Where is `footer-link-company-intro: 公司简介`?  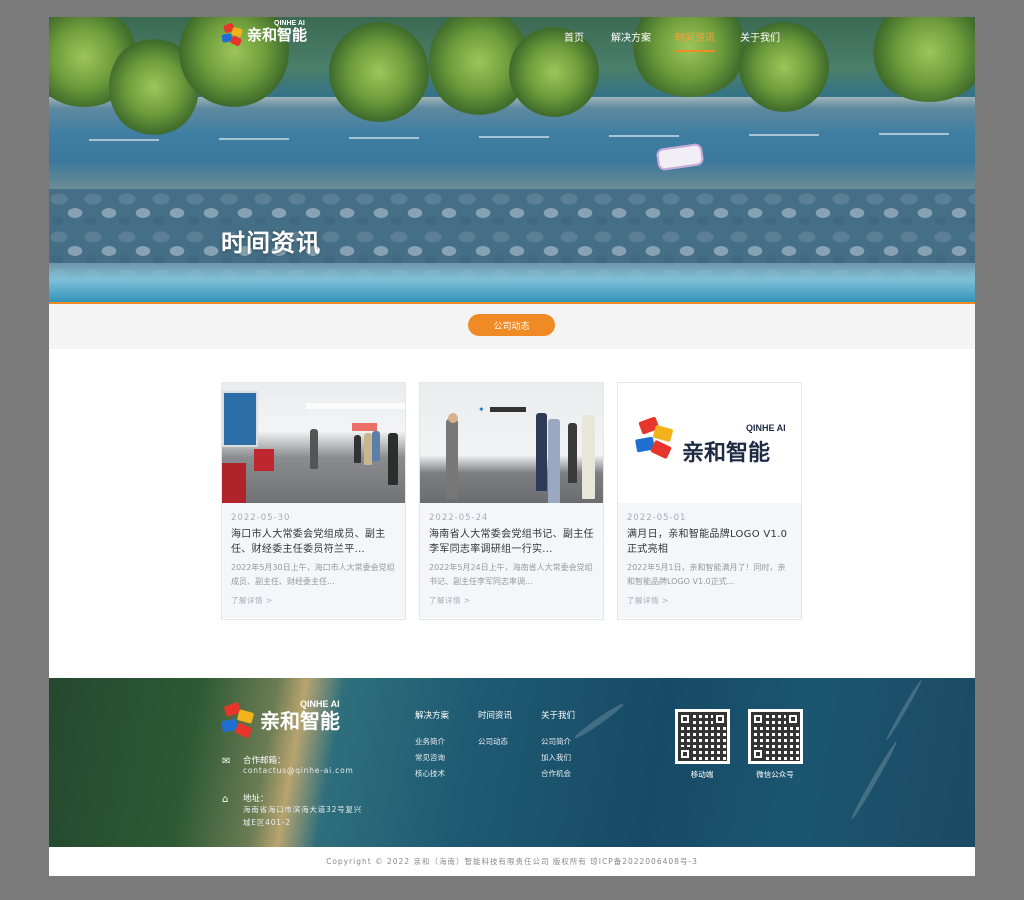 footer-link-company-intro: 公司简介 is located at coordinates (556, 741).